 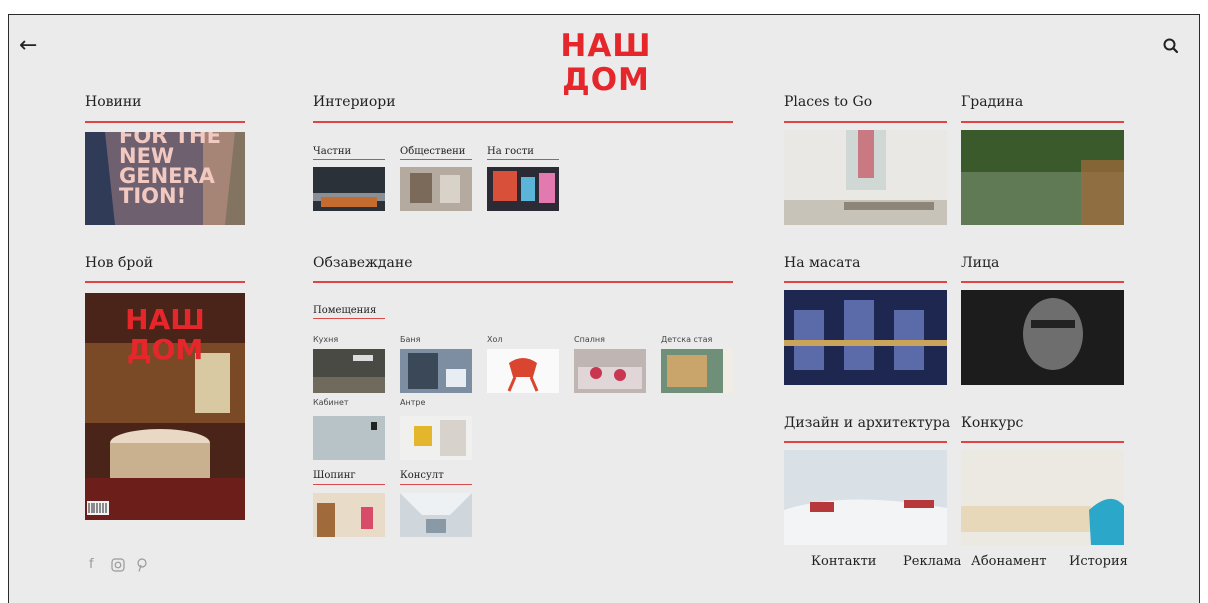 What do you see at coordinates (410, 340) in the screenshot?
I see `room-bath-label: Баня` at bounding box center [410, 340].